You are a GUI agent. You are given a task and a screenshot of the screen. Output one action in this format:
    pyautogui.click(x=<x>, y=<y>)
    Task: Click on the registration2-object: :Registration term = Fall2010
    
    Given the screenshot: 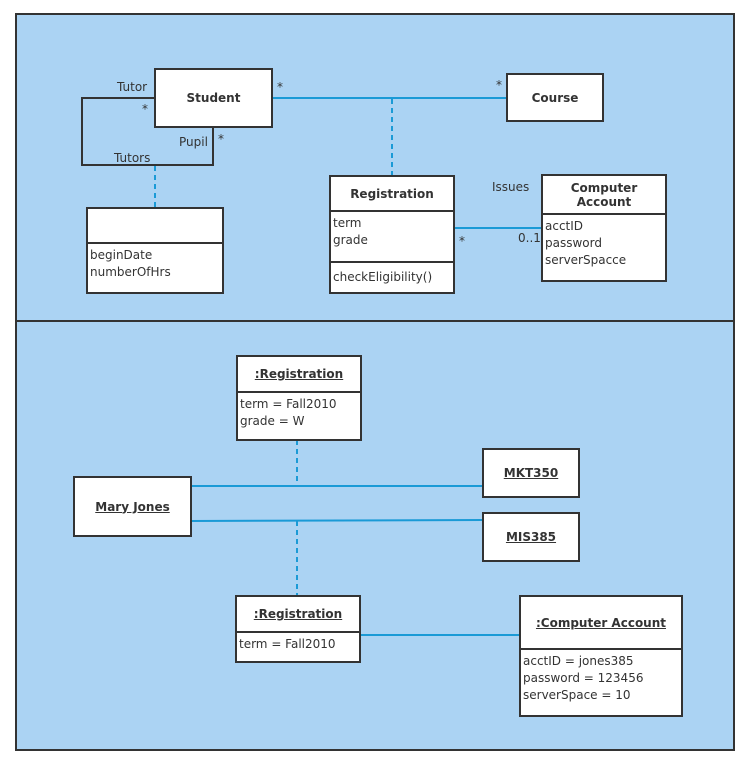 What is the action you would take?
    pyautogui.click(x=298, y=629)
    